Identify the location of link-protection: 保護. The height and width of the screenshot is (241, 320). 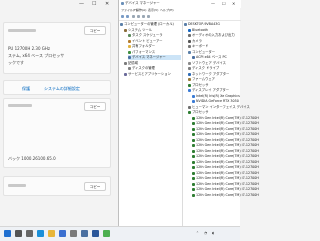
(26, 88).